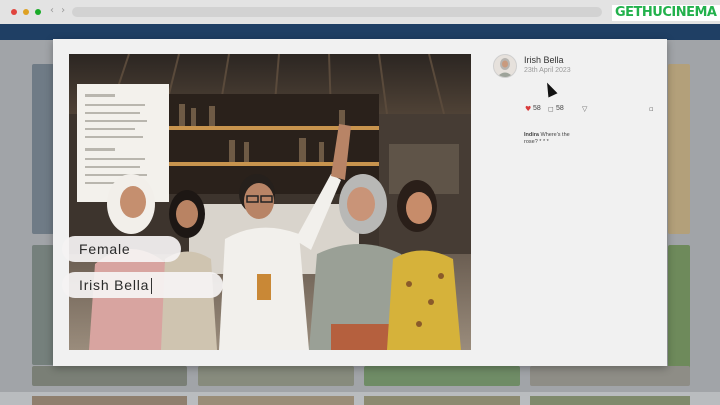 This screenshot has height=405, width=720. I want to click on heart-icon: ♥, so click(528, 109).